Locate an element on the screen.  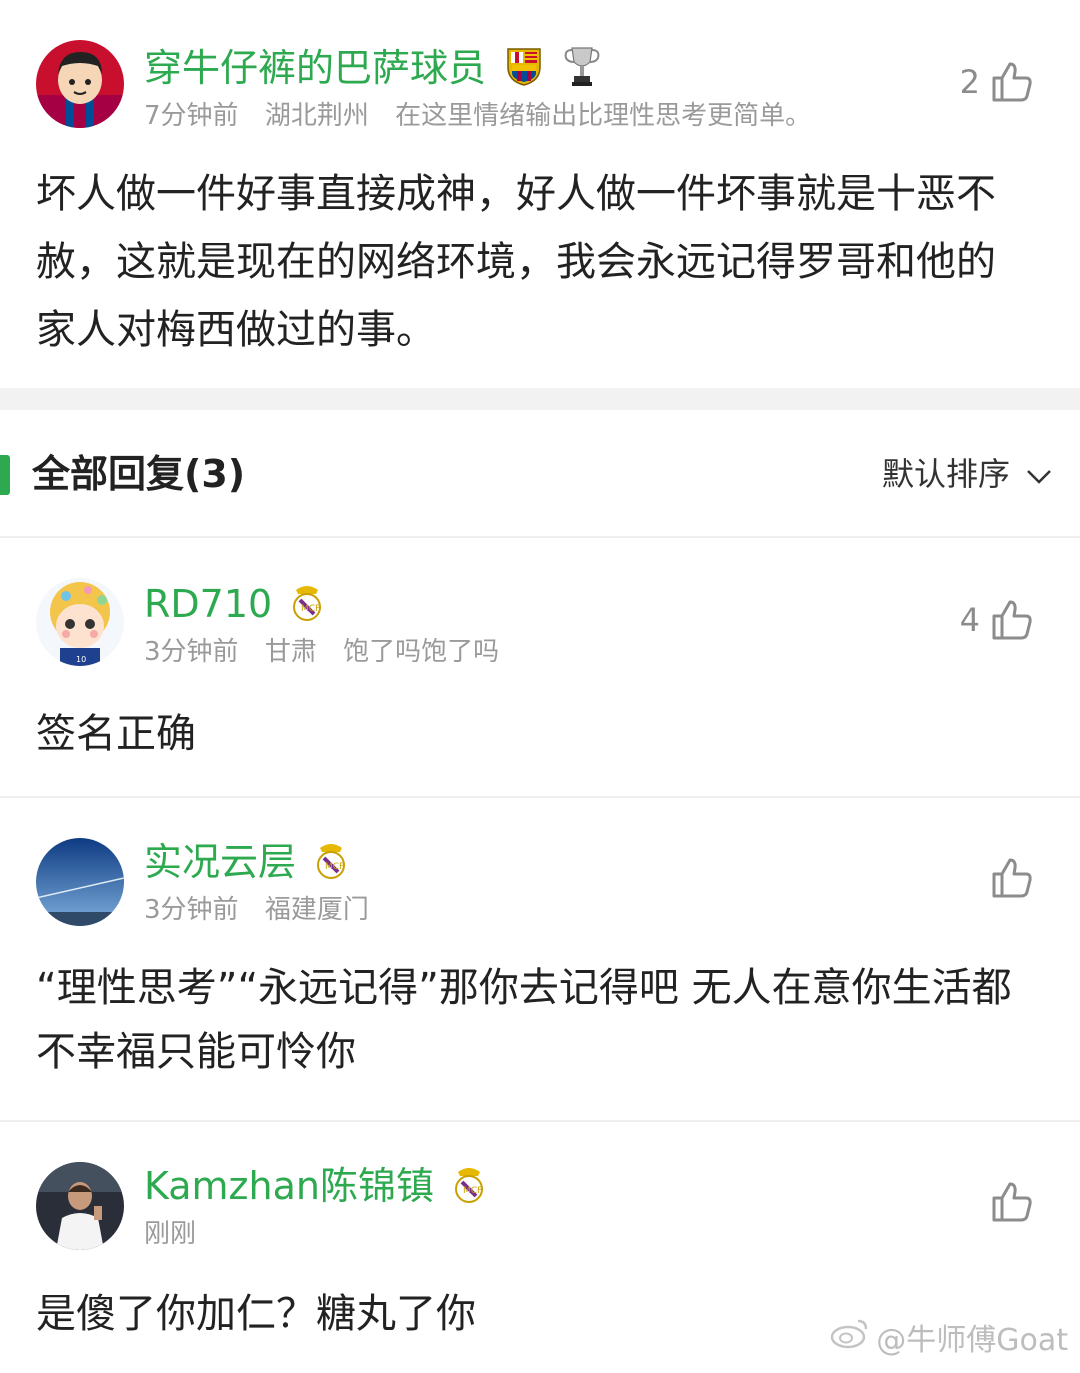
comment-meta: 3分钟前 福建厦门 is located at coordinates (265, 910).